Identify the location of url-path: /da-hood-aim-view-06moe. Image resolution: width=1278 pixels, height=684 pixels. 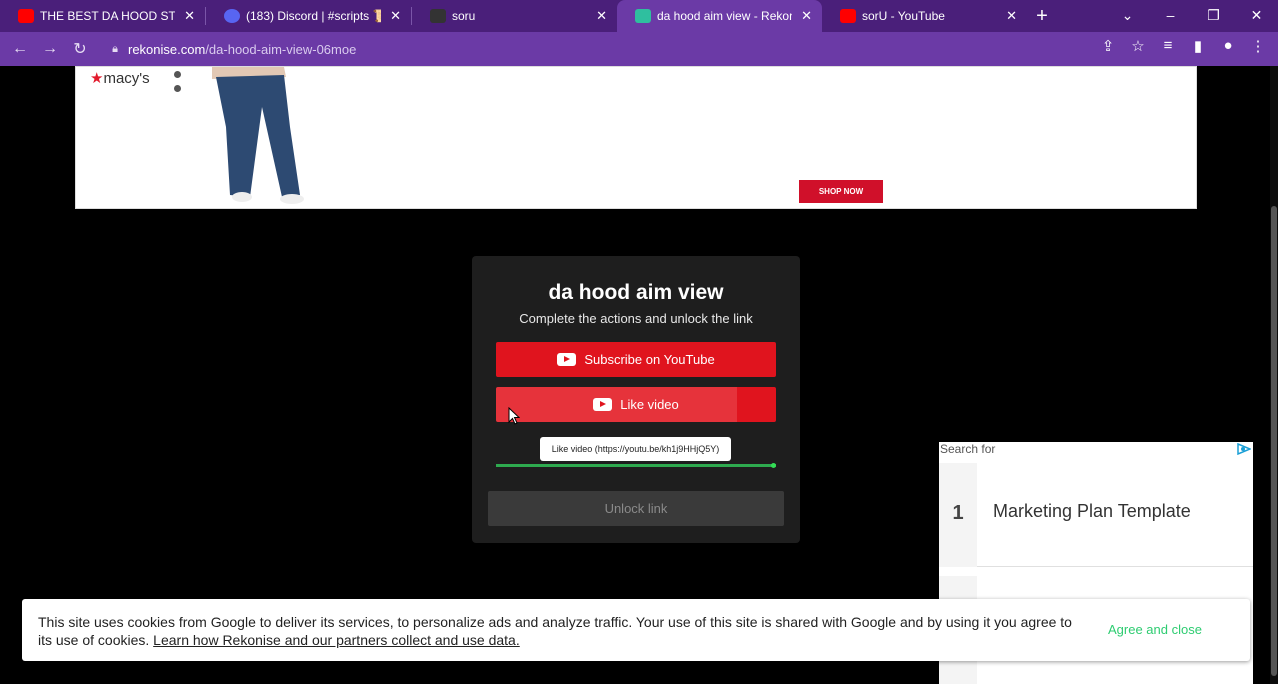
(281, 49).